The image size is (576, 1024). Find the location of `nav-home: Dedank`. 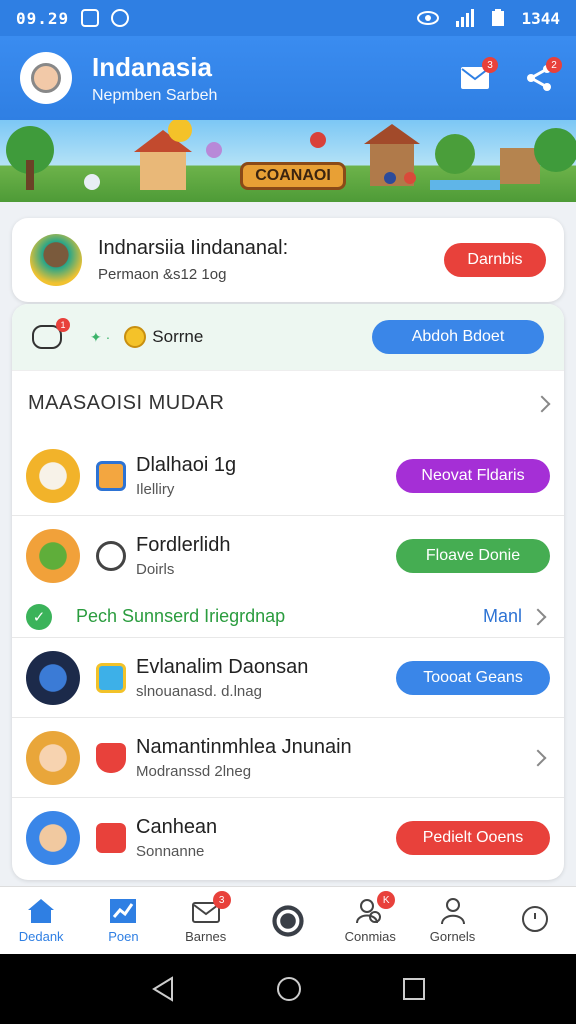

nav-home: Dedank is located at coordinates (41, 920).